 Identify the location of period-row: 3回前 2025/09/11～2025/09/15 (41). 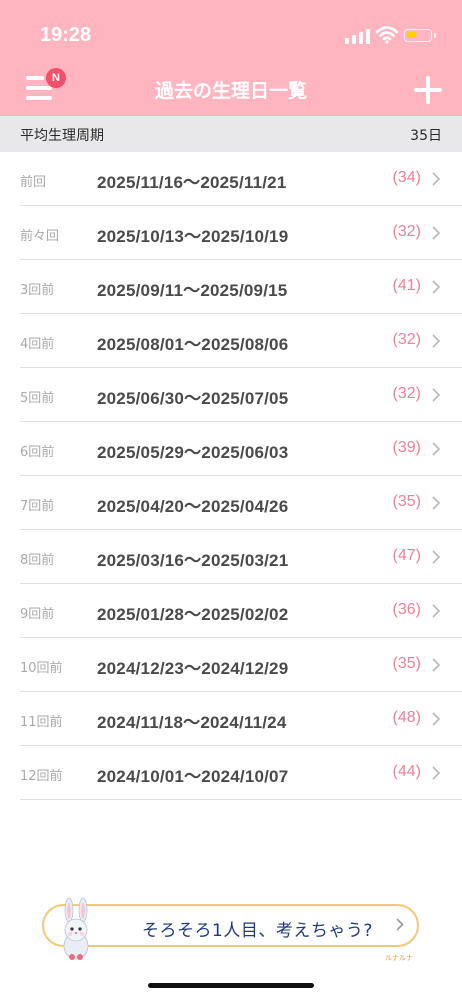
(231, 287).